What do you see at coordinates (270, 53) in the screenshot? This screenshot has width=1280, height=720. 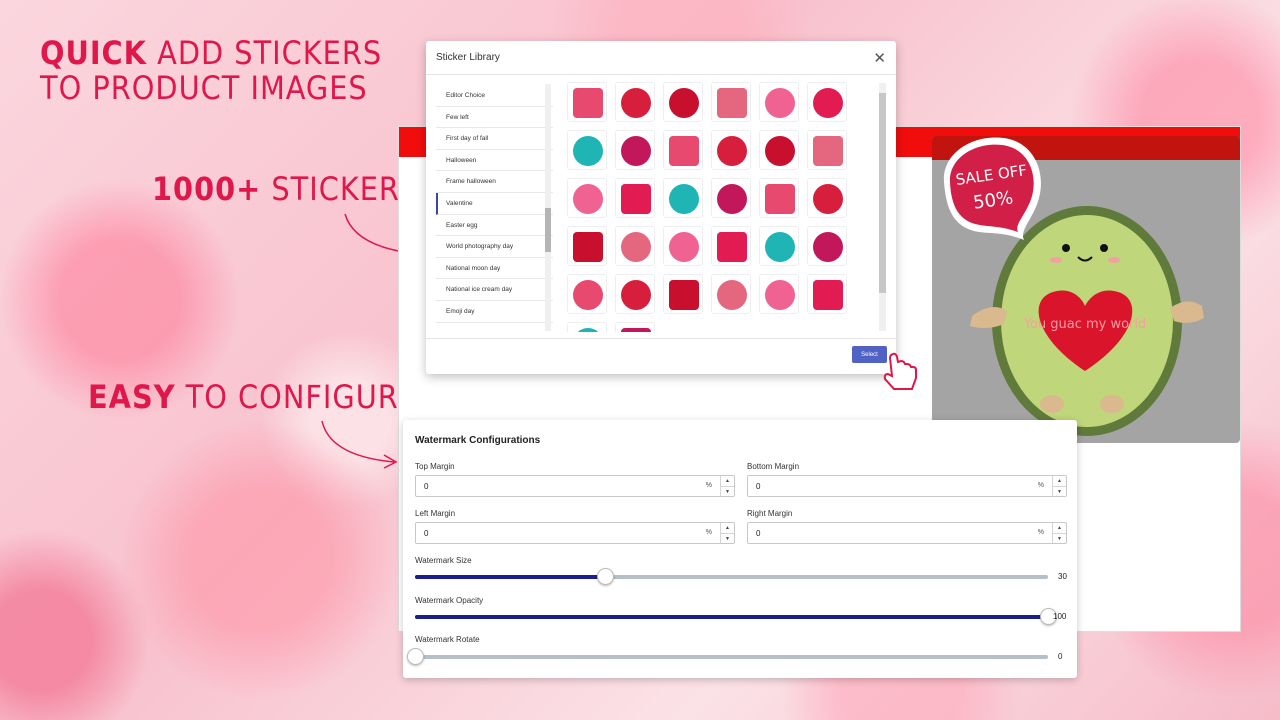 I see `headline-add-stickers: ADD STICKERS` at bounding box center [270, 53].